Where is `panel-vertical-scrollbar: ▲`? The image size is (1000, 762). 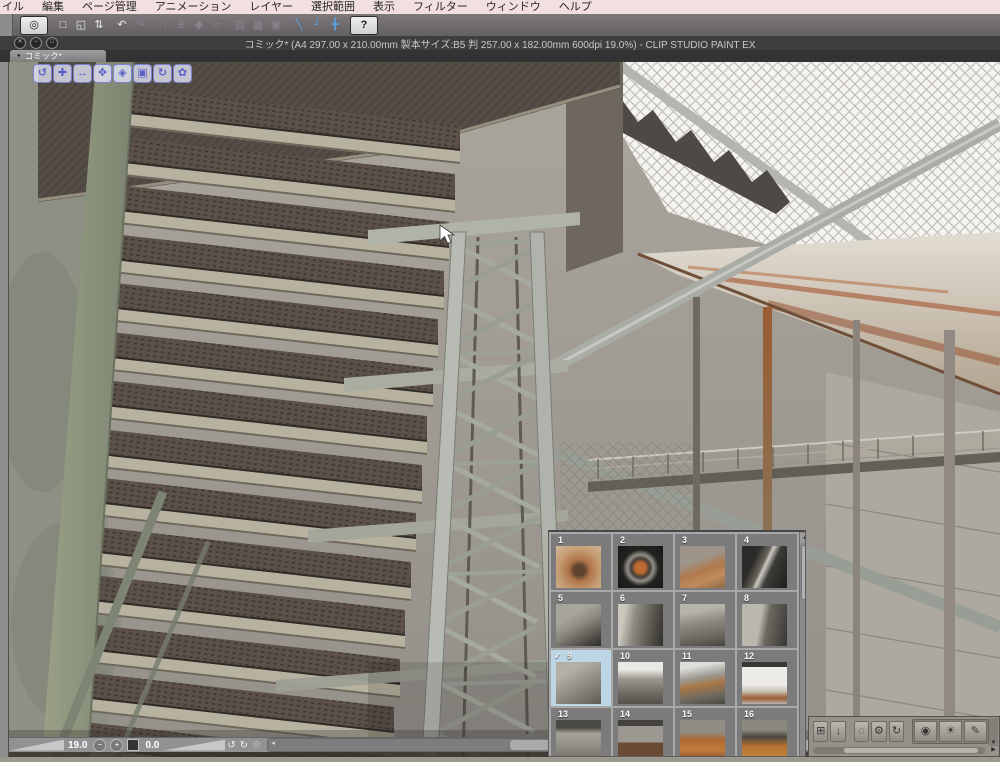
panel-vertical-scrollbar: ▲ is located at coordinates (802, 644).